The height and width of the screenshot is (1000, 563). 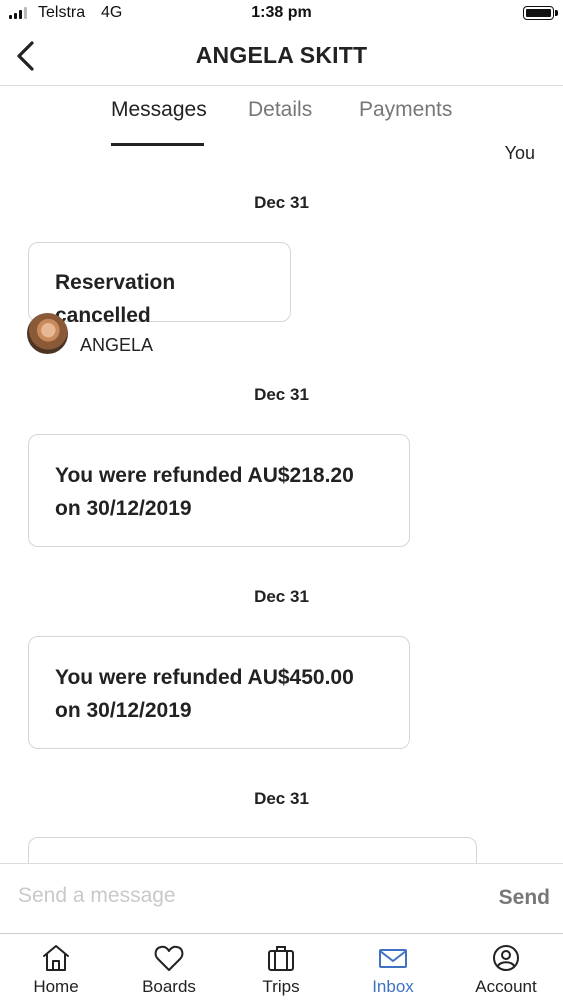 What do you see at coordinates (393, 958) in the screenshot?
I see `mail-icon` at bounding box center [393, 958].